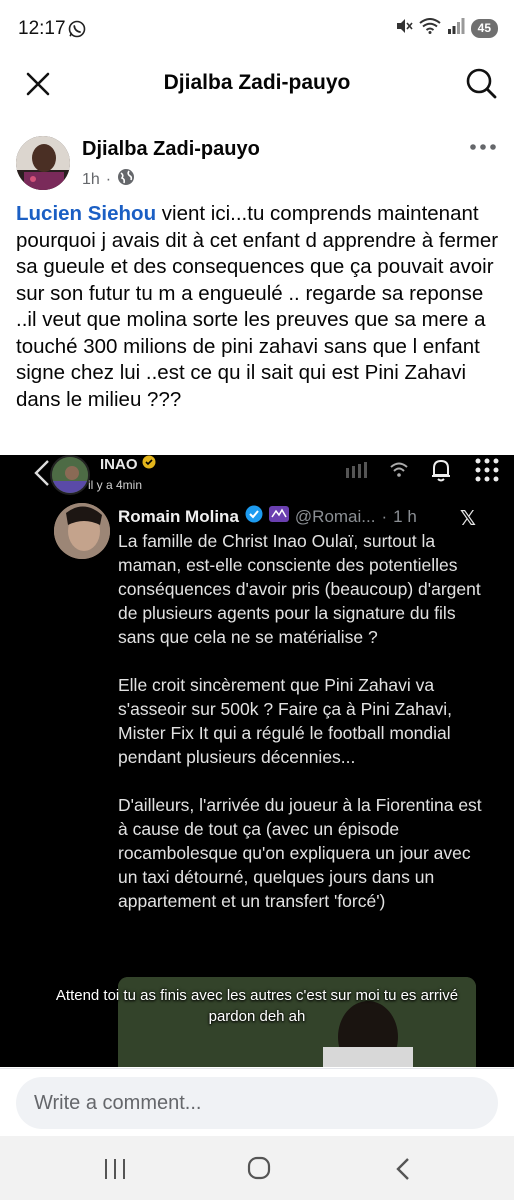 This screenshot has width=514, height=1200. What do you see at coordinates (128, 464) in the screenshot?
I see `ig-username: INAO` at bounding box center [128, 464].